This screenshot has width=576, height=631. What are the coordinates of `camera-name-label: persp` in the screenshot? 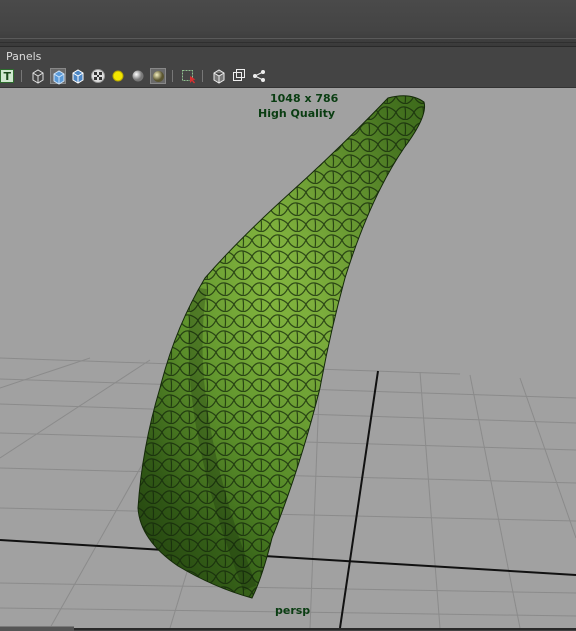 It's located at (293, 610).